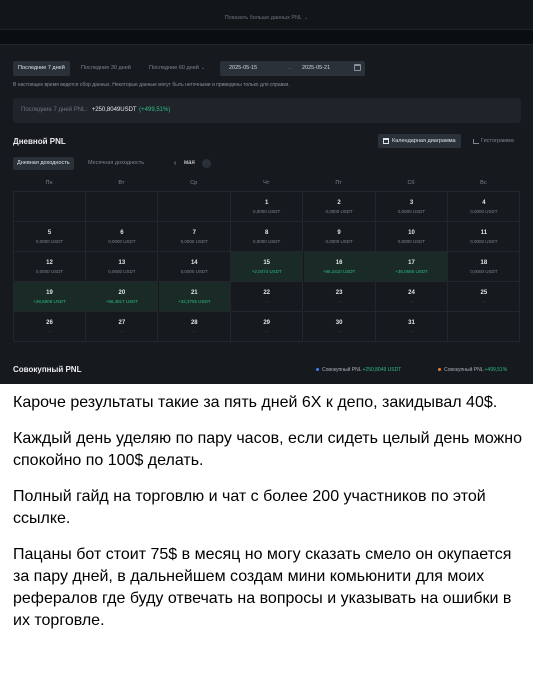 The height and width of the screenshot is (673, 533). I want to click on histogram-button: Гистограмма, so click(492, 141).